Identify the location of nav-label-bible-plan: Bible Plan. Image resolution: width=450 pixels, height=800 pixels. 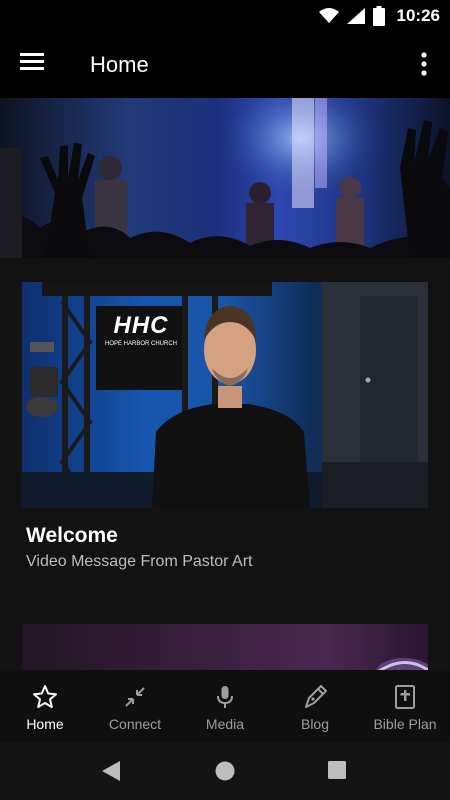
(405, 724).